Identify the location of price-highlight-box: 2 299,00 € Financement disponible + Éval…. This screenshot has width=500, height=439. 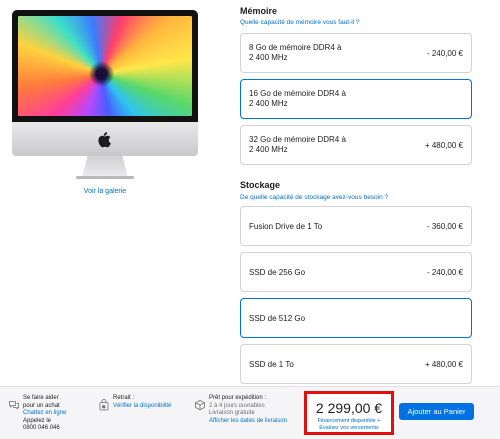
(349, 413).